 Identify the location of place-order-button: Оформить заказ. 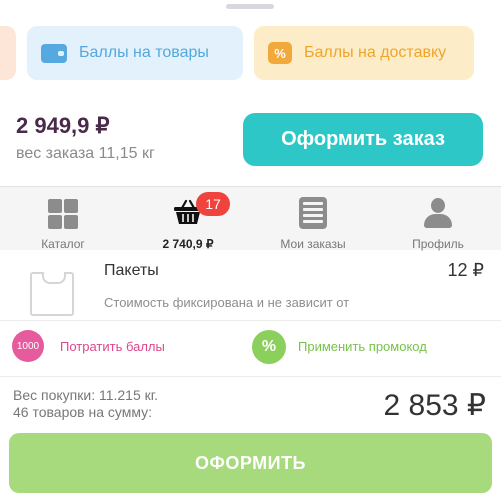
(363, 139).